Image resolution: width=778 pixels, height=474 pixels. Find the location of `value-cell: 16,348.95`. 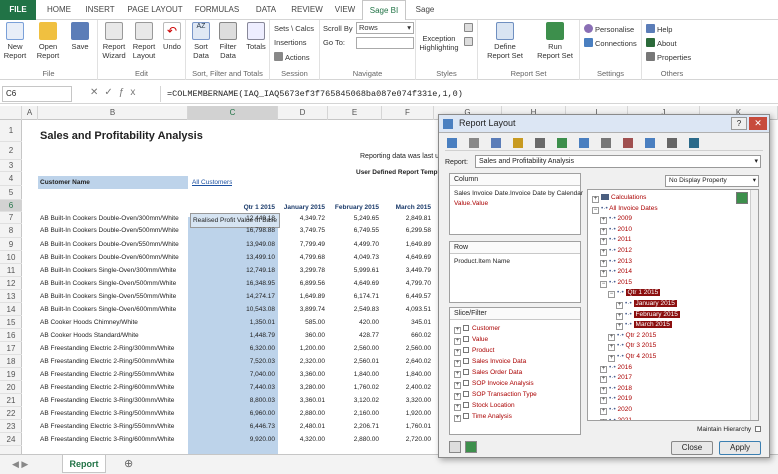

value-cell: 16,348.95 is located at coordinates (233, 283).